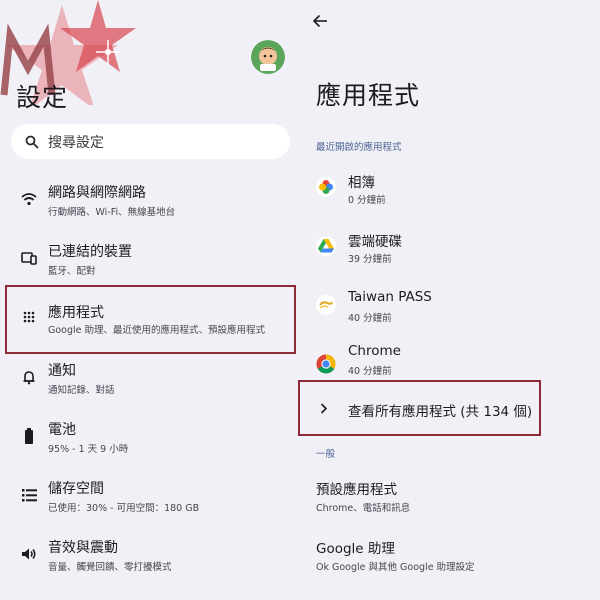  I want to click on drive-icon, so click(326, 246).